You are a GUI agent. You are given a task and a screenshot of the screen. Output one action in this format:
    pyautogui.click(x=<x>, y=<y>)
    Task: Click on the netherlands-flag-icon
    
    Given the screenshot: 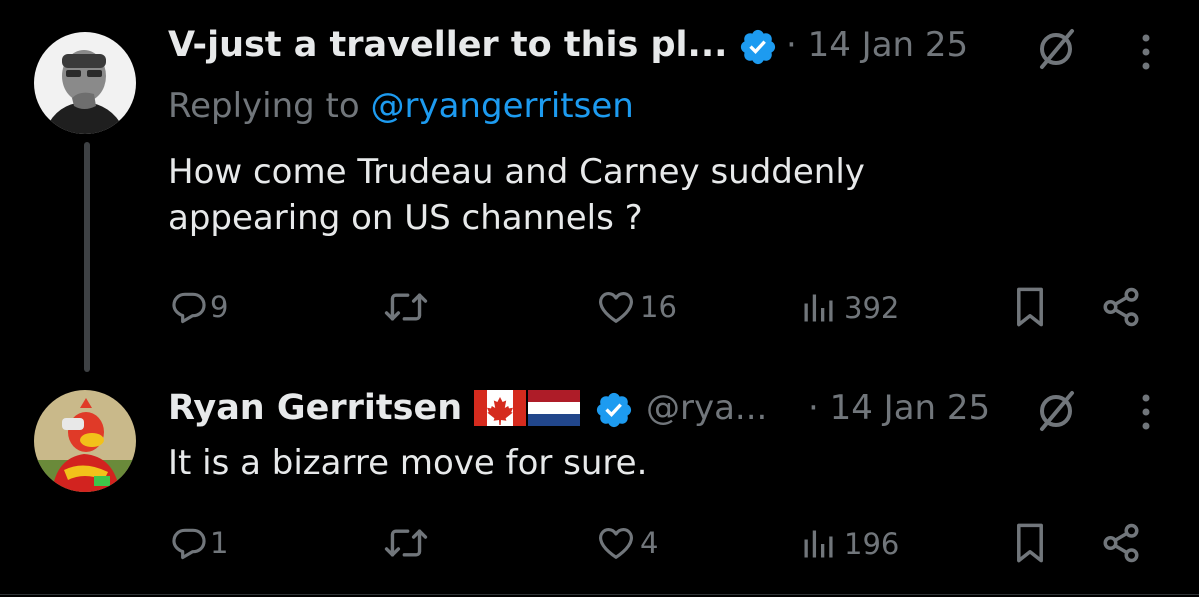 What is the action you would take?
    pyautogui.click(x=554, y=408)
    